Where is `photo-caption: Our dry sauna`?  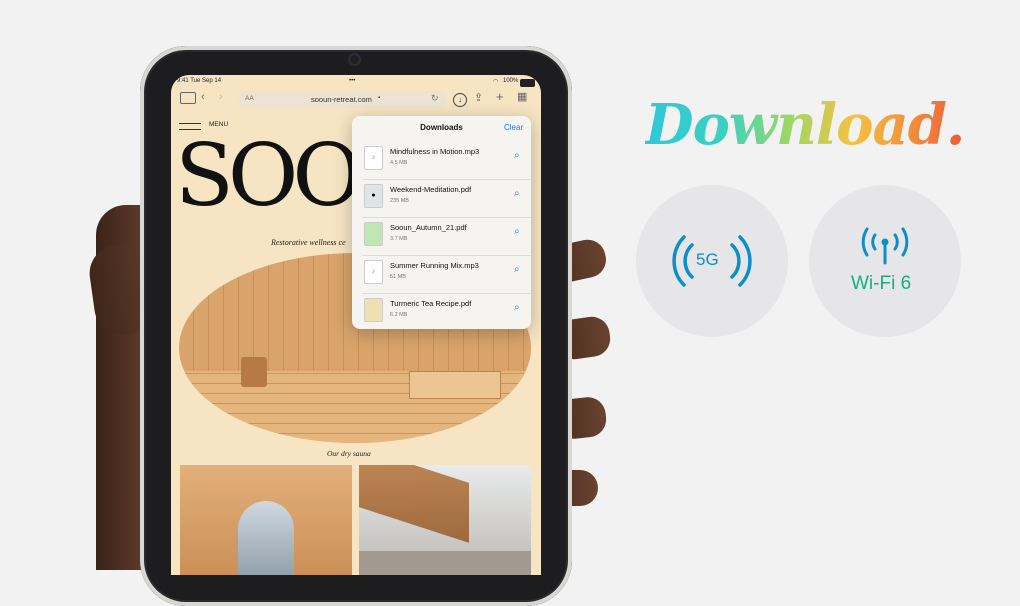
photo-caption: Our dry sauna is located at coordinates (349, 453).